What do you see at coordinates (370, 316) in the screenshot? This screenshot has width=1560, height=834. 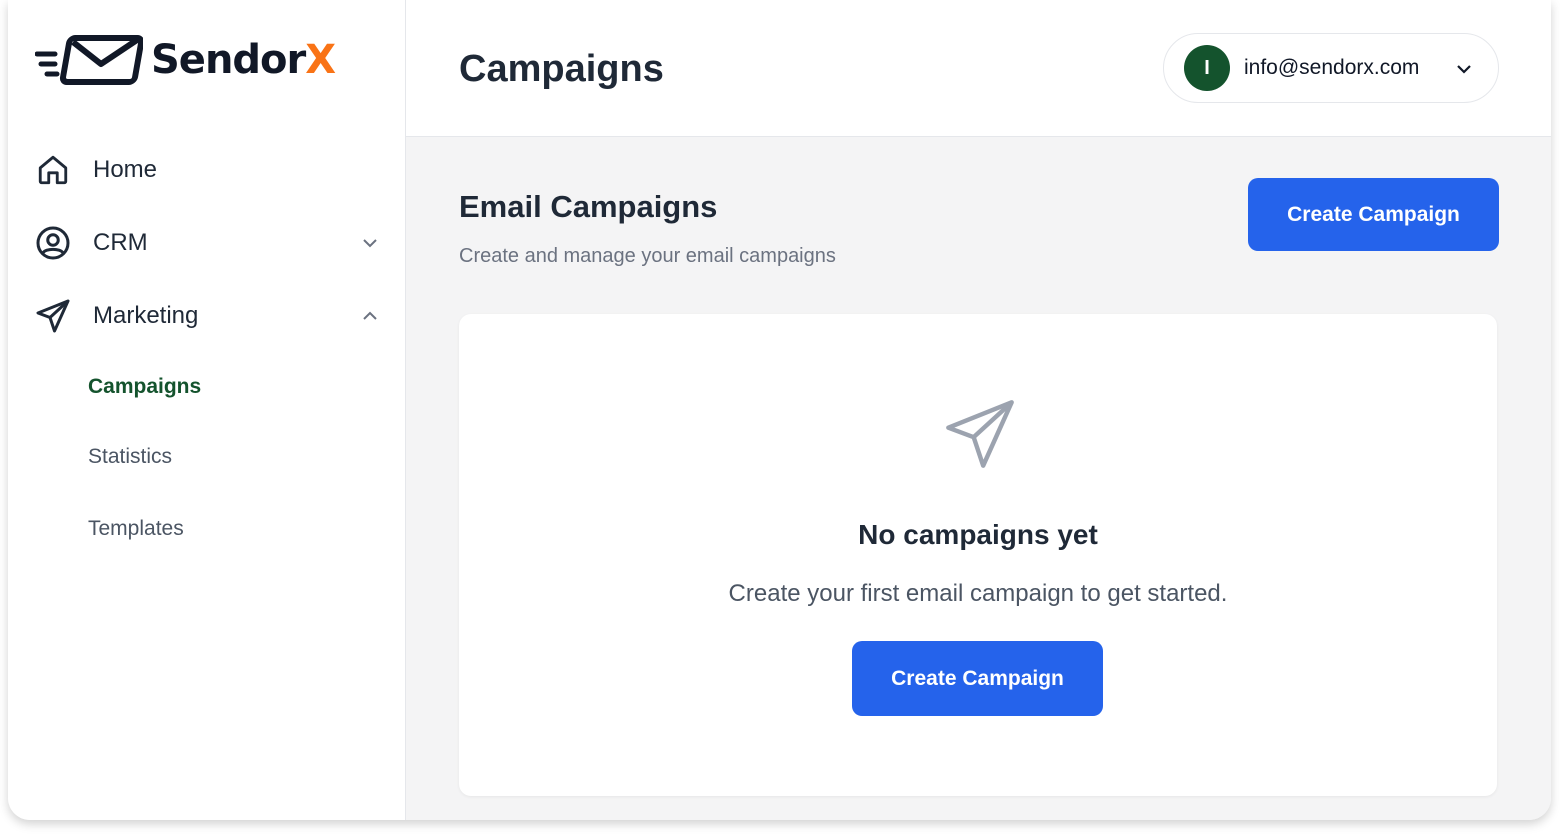 I see `chevron-up-icon` at bounding box center [370, 316].